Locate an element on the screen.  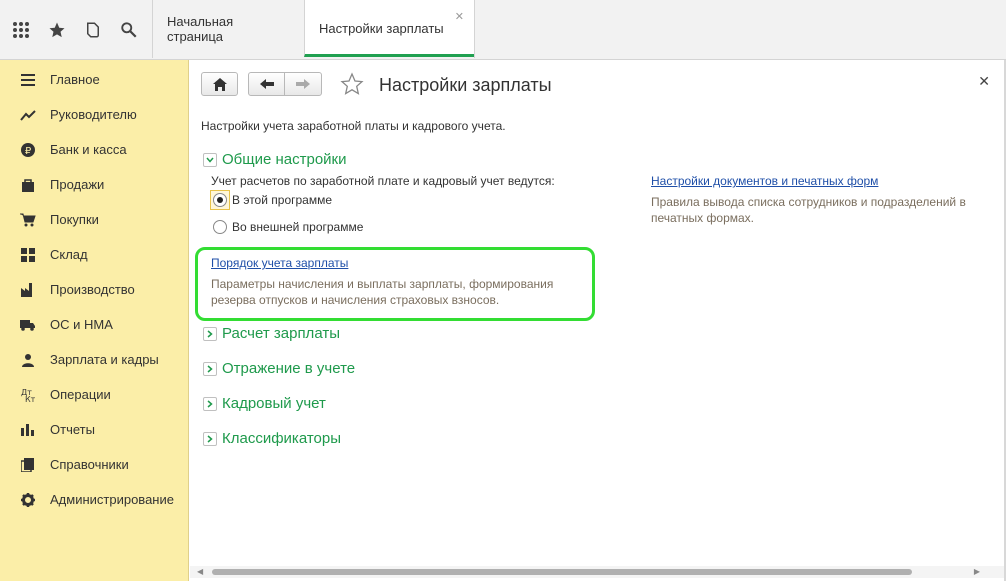
cart-icon is located at coordinates (28, 220).